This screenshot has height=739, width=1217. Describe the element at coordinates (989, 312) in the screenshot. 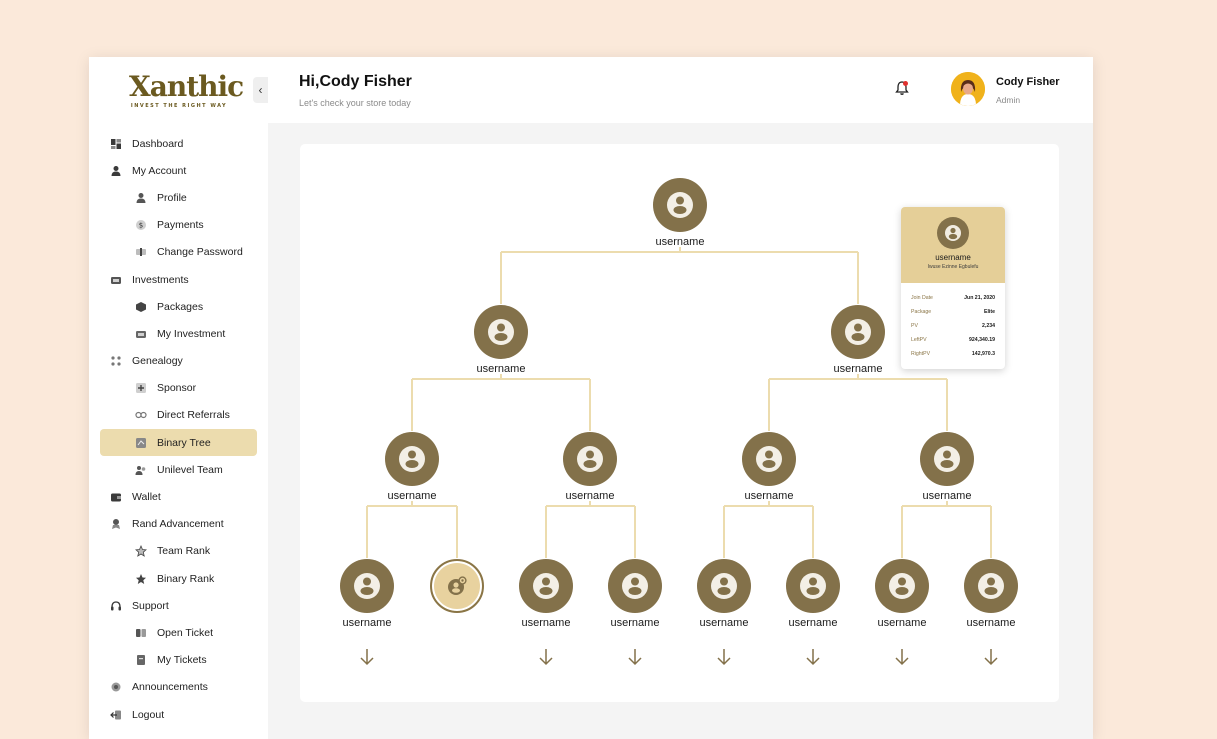

I see `popover-row-value: Elite` at that location.